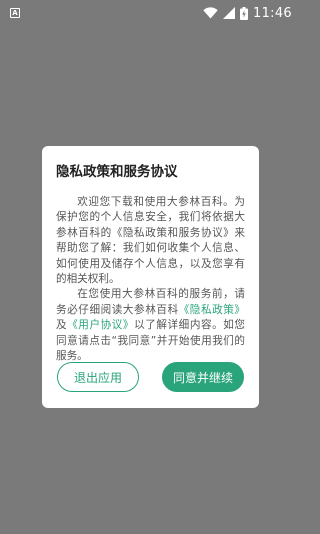 This screenshot has height=534, width=320. I want to click on status-bar: A 11:46, so click(150, 13).